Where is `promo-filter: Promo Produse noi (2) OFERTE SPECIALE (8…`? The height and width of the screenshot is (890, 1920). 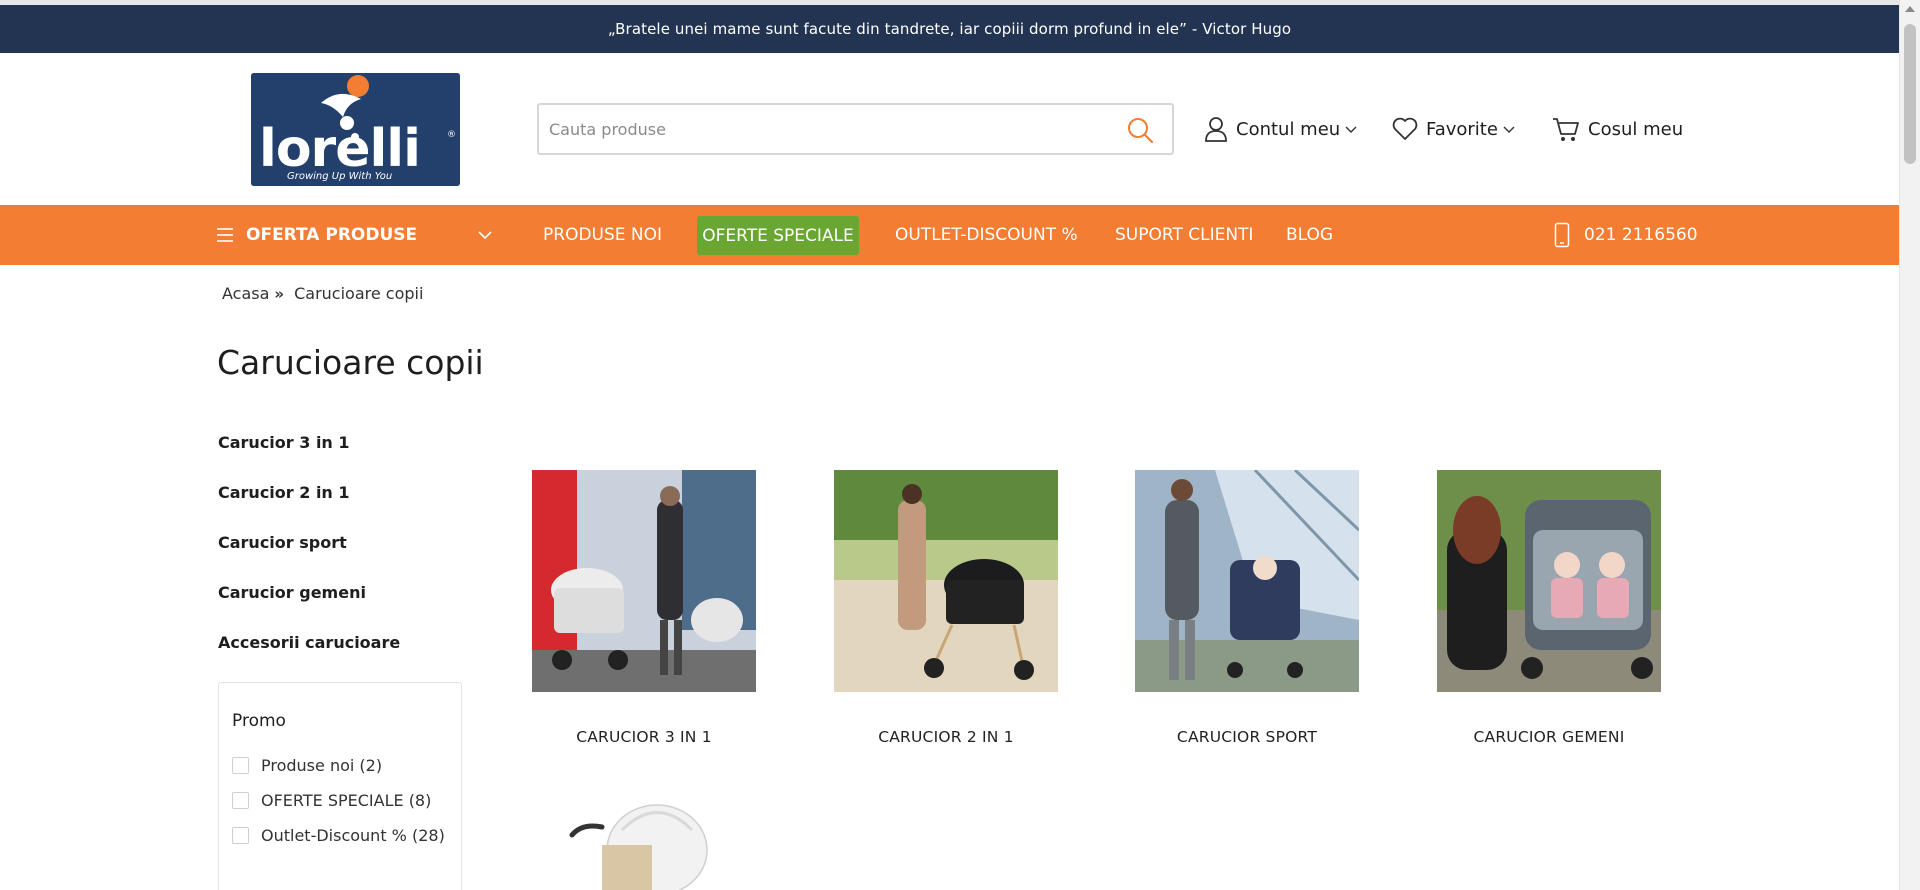
promo-filter: Promo Produse noi (2) OFERTE SPECIALE (8… is located at coordinates (340, 786).